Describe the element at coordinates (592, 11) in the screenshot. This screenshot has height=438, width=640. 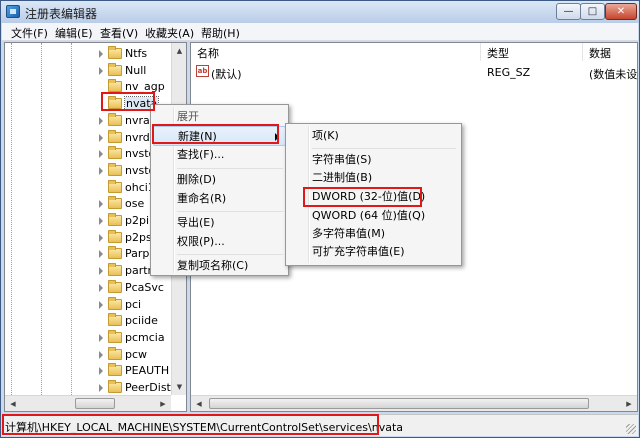
I see `maximize-button: □` at that location.